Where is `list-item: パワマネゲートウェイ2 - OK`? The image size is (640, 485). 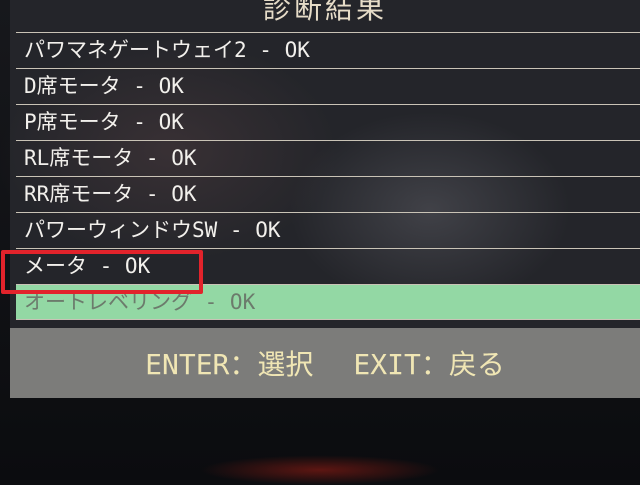
list-item: パワマネゲートウェイ2 - OK is located at coordinates (328, 50).